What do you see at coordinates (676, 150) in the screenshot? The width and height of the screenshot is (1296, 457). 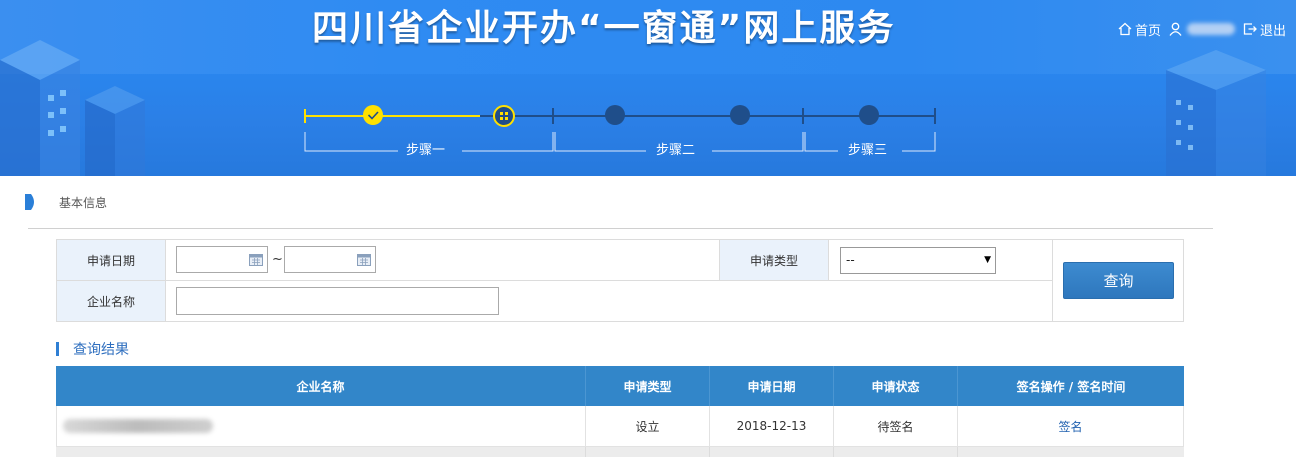 I see `step-two-label: 步骤二` at bounding box center [676, 150].